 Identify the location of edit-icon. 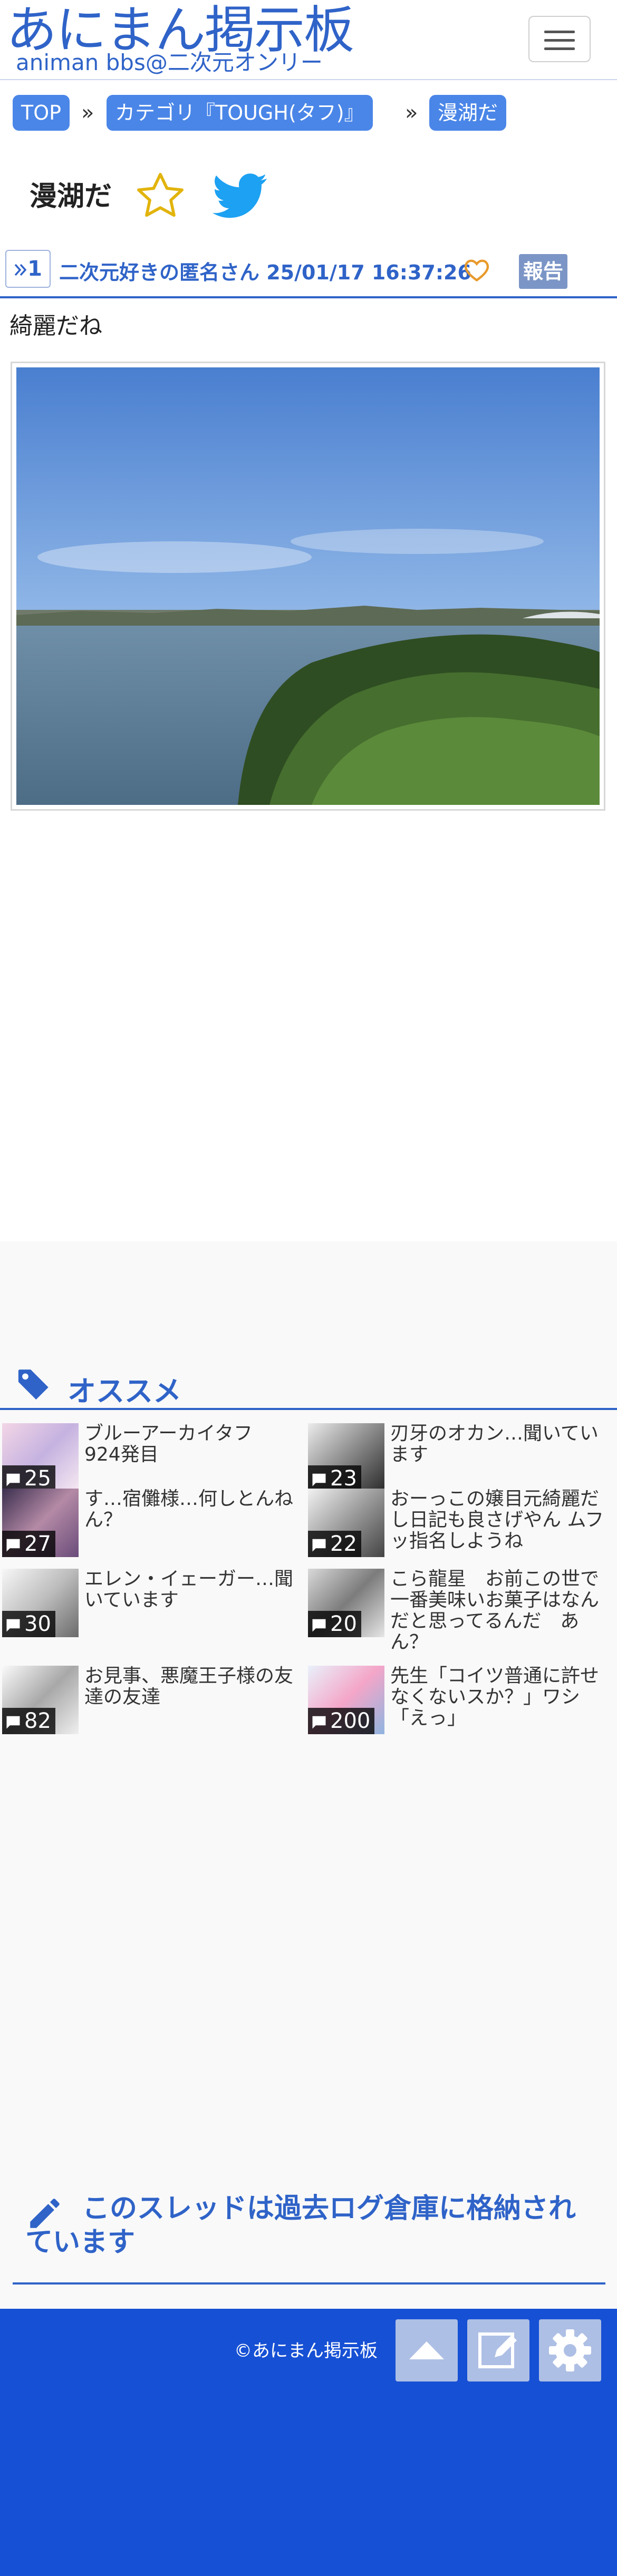
(497, 2350).